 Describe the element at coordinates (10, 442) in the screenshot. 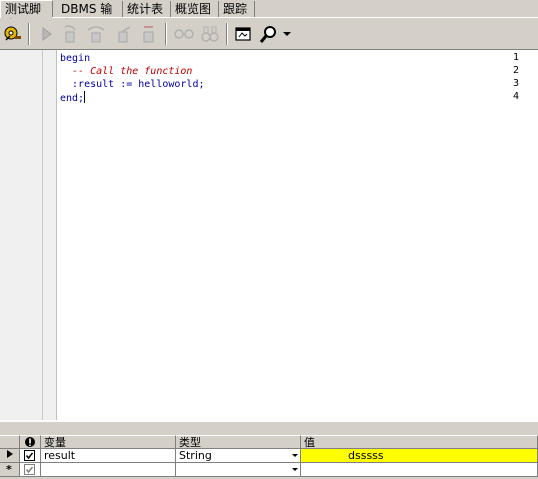

I see `row-selector-header` at that location.